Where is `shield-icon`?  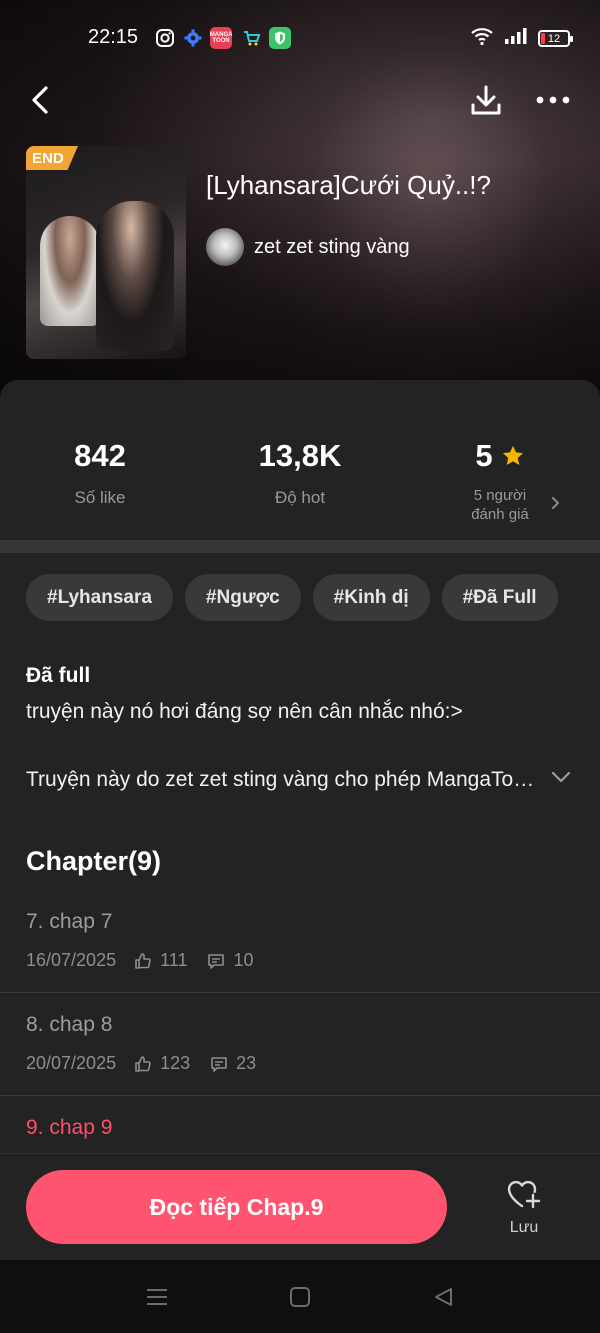 shield-icon is located at coordinates (280, 38).